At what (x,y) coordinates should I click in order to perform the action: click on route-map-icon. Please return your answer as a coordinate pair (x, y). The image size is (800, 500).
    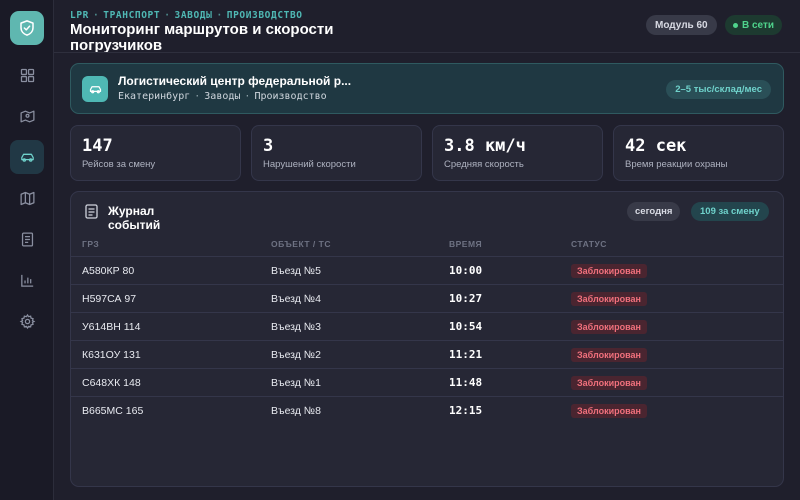
    Looking at the image, I should click on (27, 116).